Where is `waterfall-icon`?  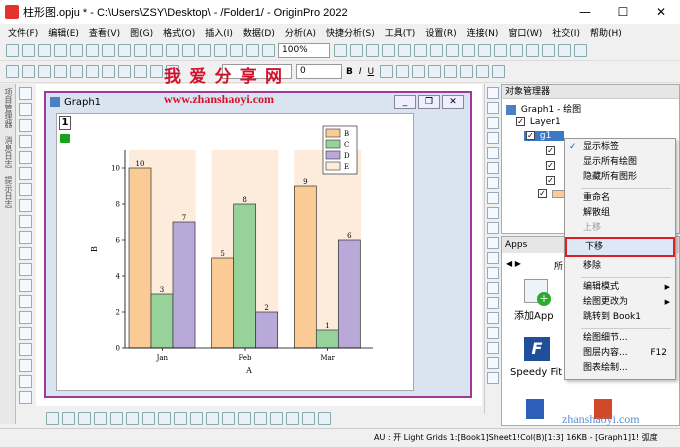
waterfall-icon is located at coordinates (276, 418).